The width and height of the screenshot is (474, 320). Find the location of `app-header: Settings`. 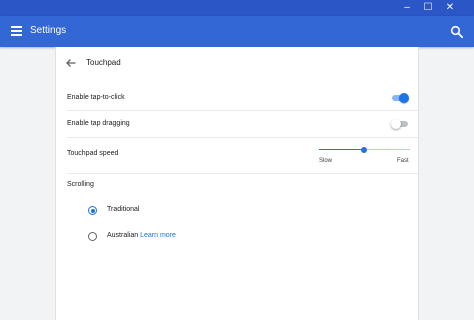

app-header: Settings is located at coordinates (237, 31).